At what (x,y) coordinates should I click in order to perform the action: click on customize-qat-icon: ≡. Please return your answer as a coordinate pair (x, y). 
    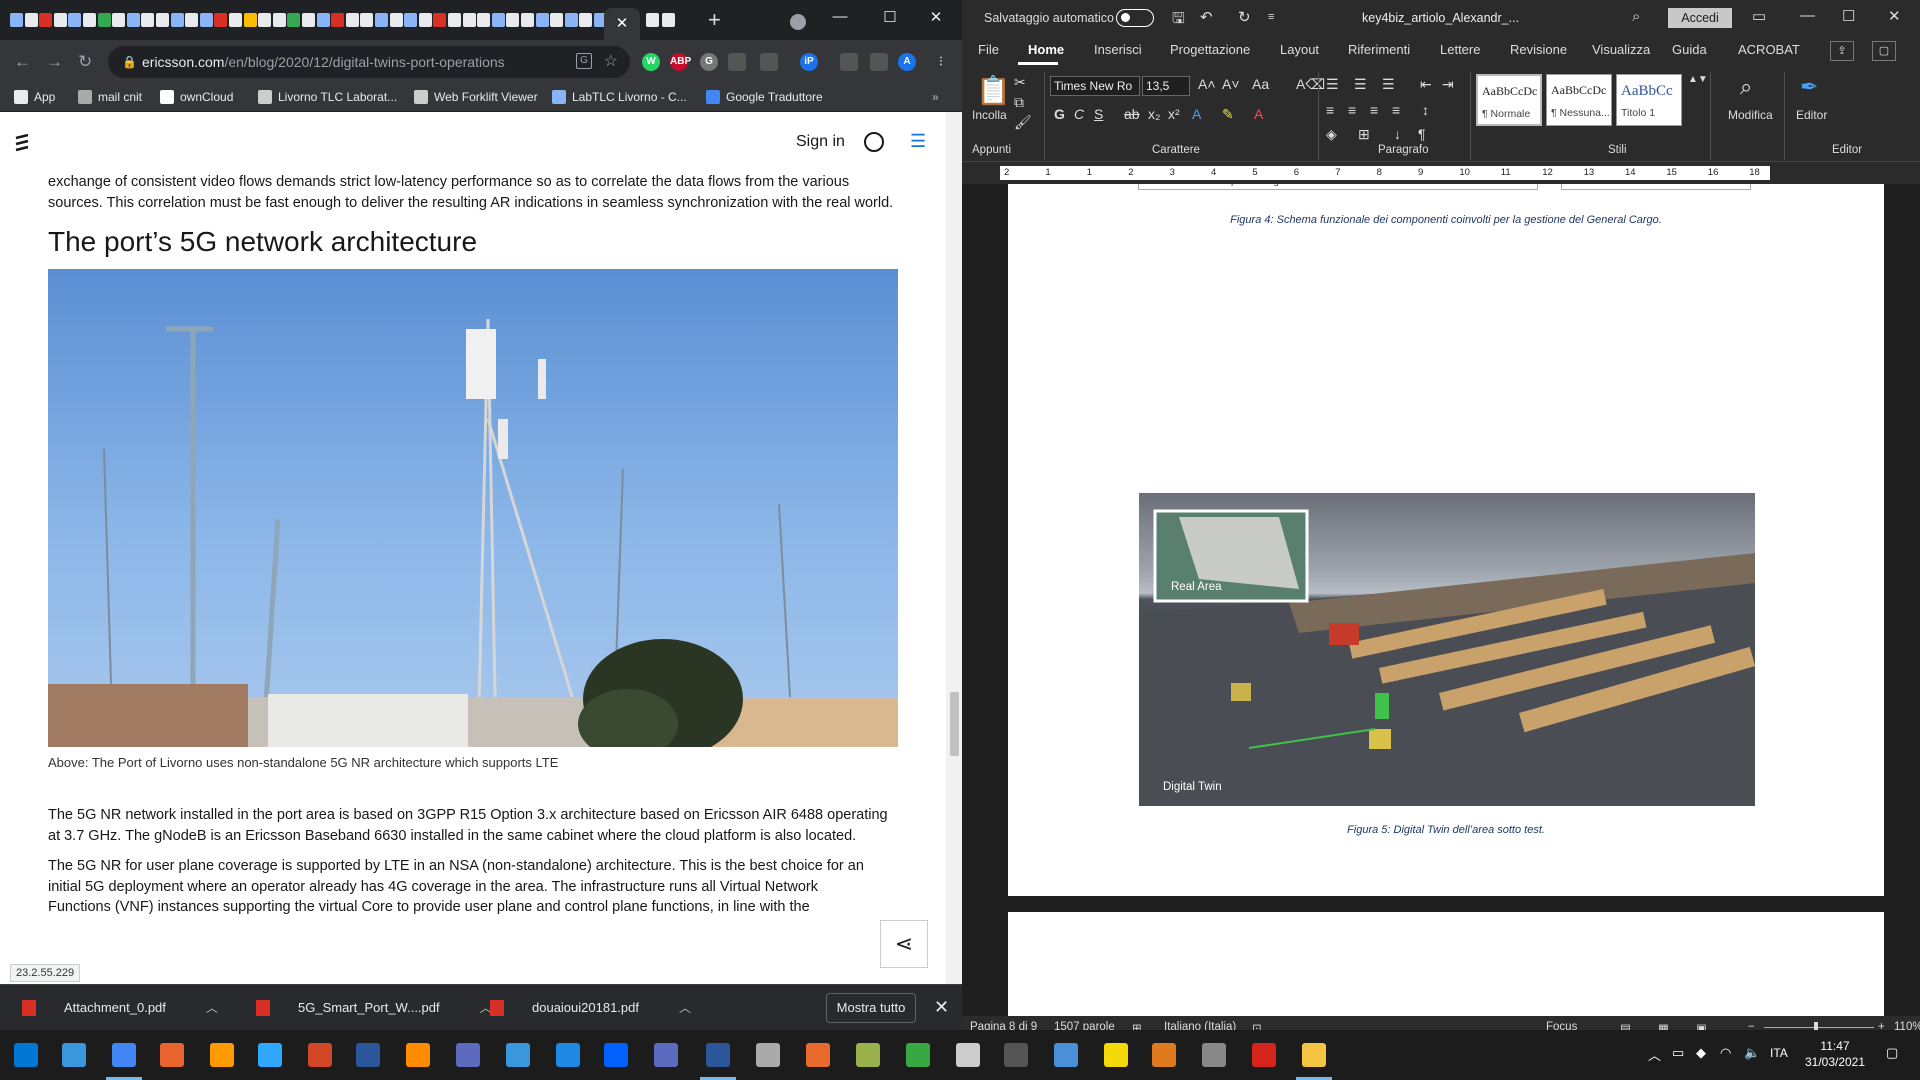
    Looking at the image, I should click on (1271, 17).